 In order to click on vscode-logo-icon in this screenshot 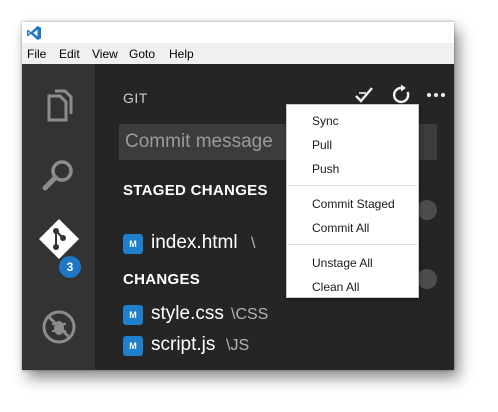, I will do `click(34, 33)`.